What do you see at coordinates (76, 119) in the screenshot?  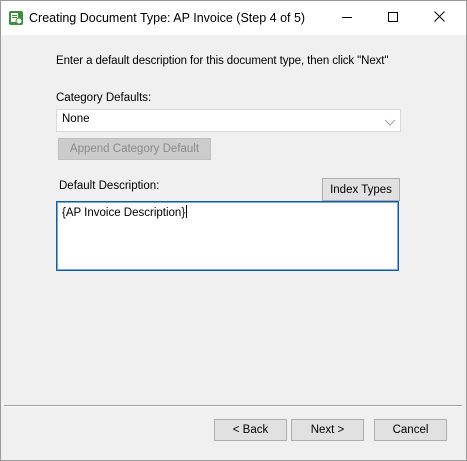 I see `category-defaults-value: None` at bounding box center [76, 119].